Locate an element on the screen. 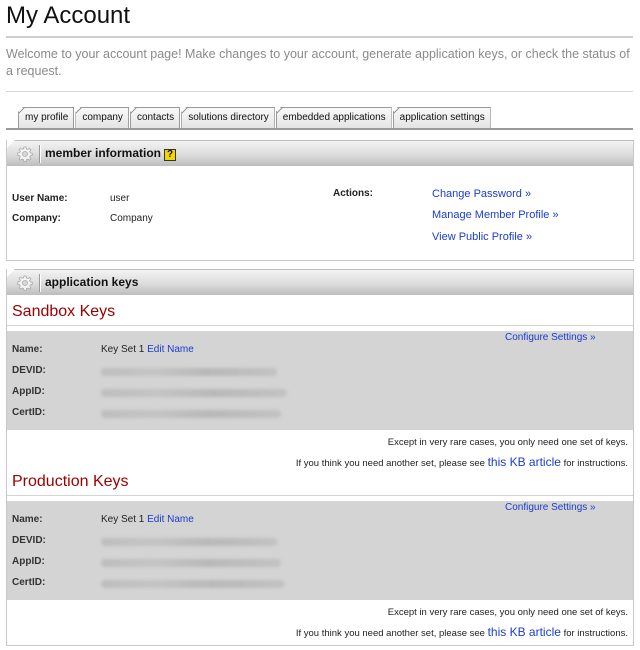 Image resolution: width=640 pixels, height=650 pixels. panel-title: member information? is located at coordinates (111, 153).